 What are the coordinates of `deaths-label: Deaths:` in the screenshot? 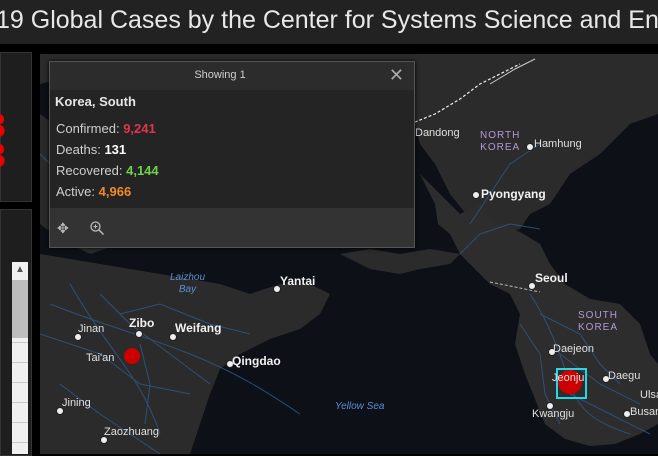 It's located at (78, 149).